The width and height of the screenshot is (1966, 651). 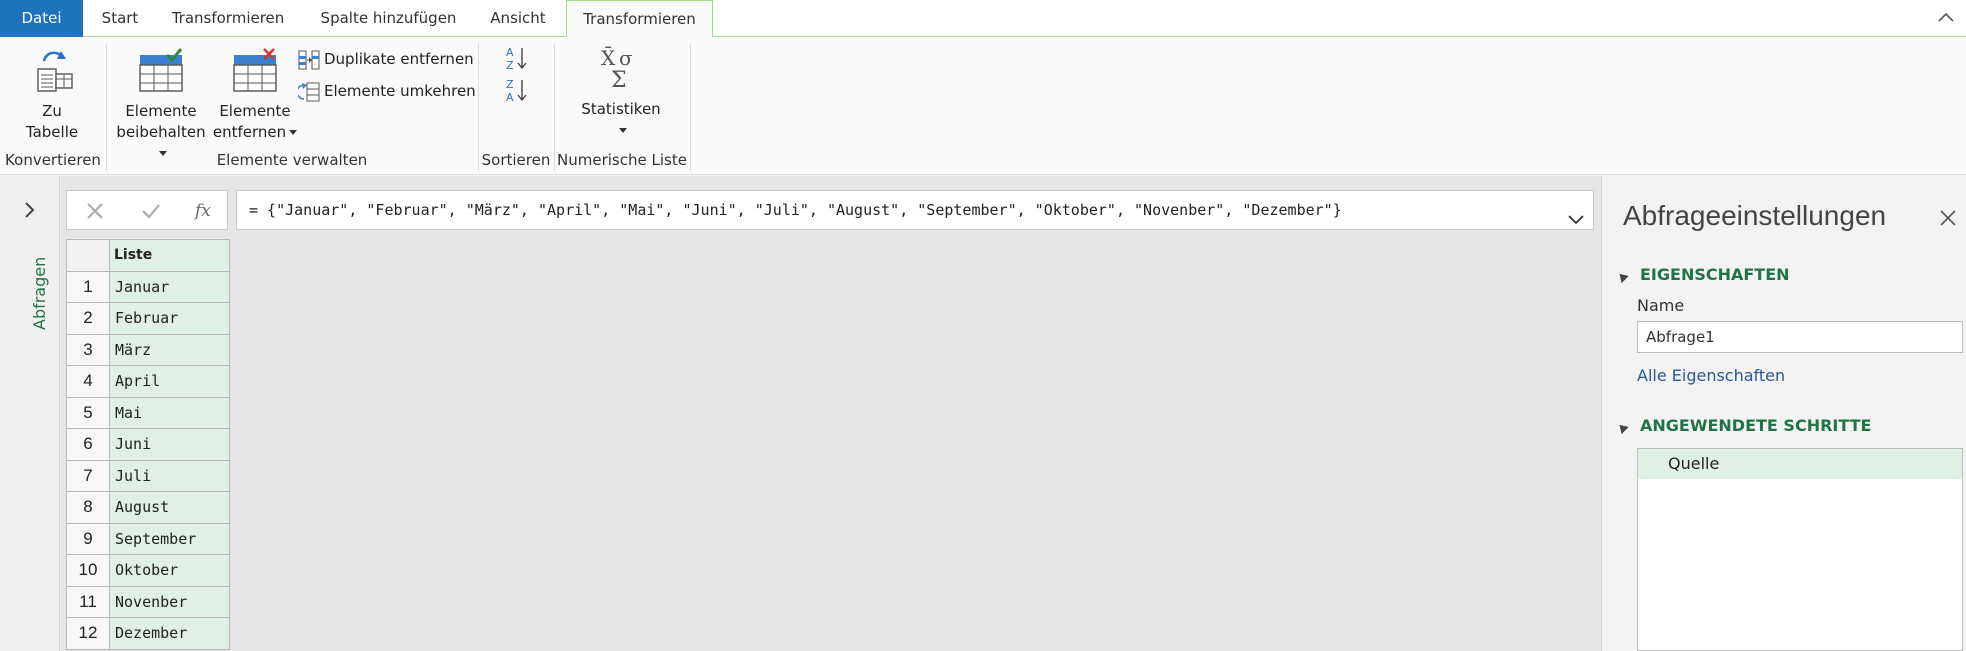 What do you see at coordinates (1755, 215) in the screenshot?
I see `query-settings-title: Abfrageeinstellungen` at bounding box center [1755, 215].